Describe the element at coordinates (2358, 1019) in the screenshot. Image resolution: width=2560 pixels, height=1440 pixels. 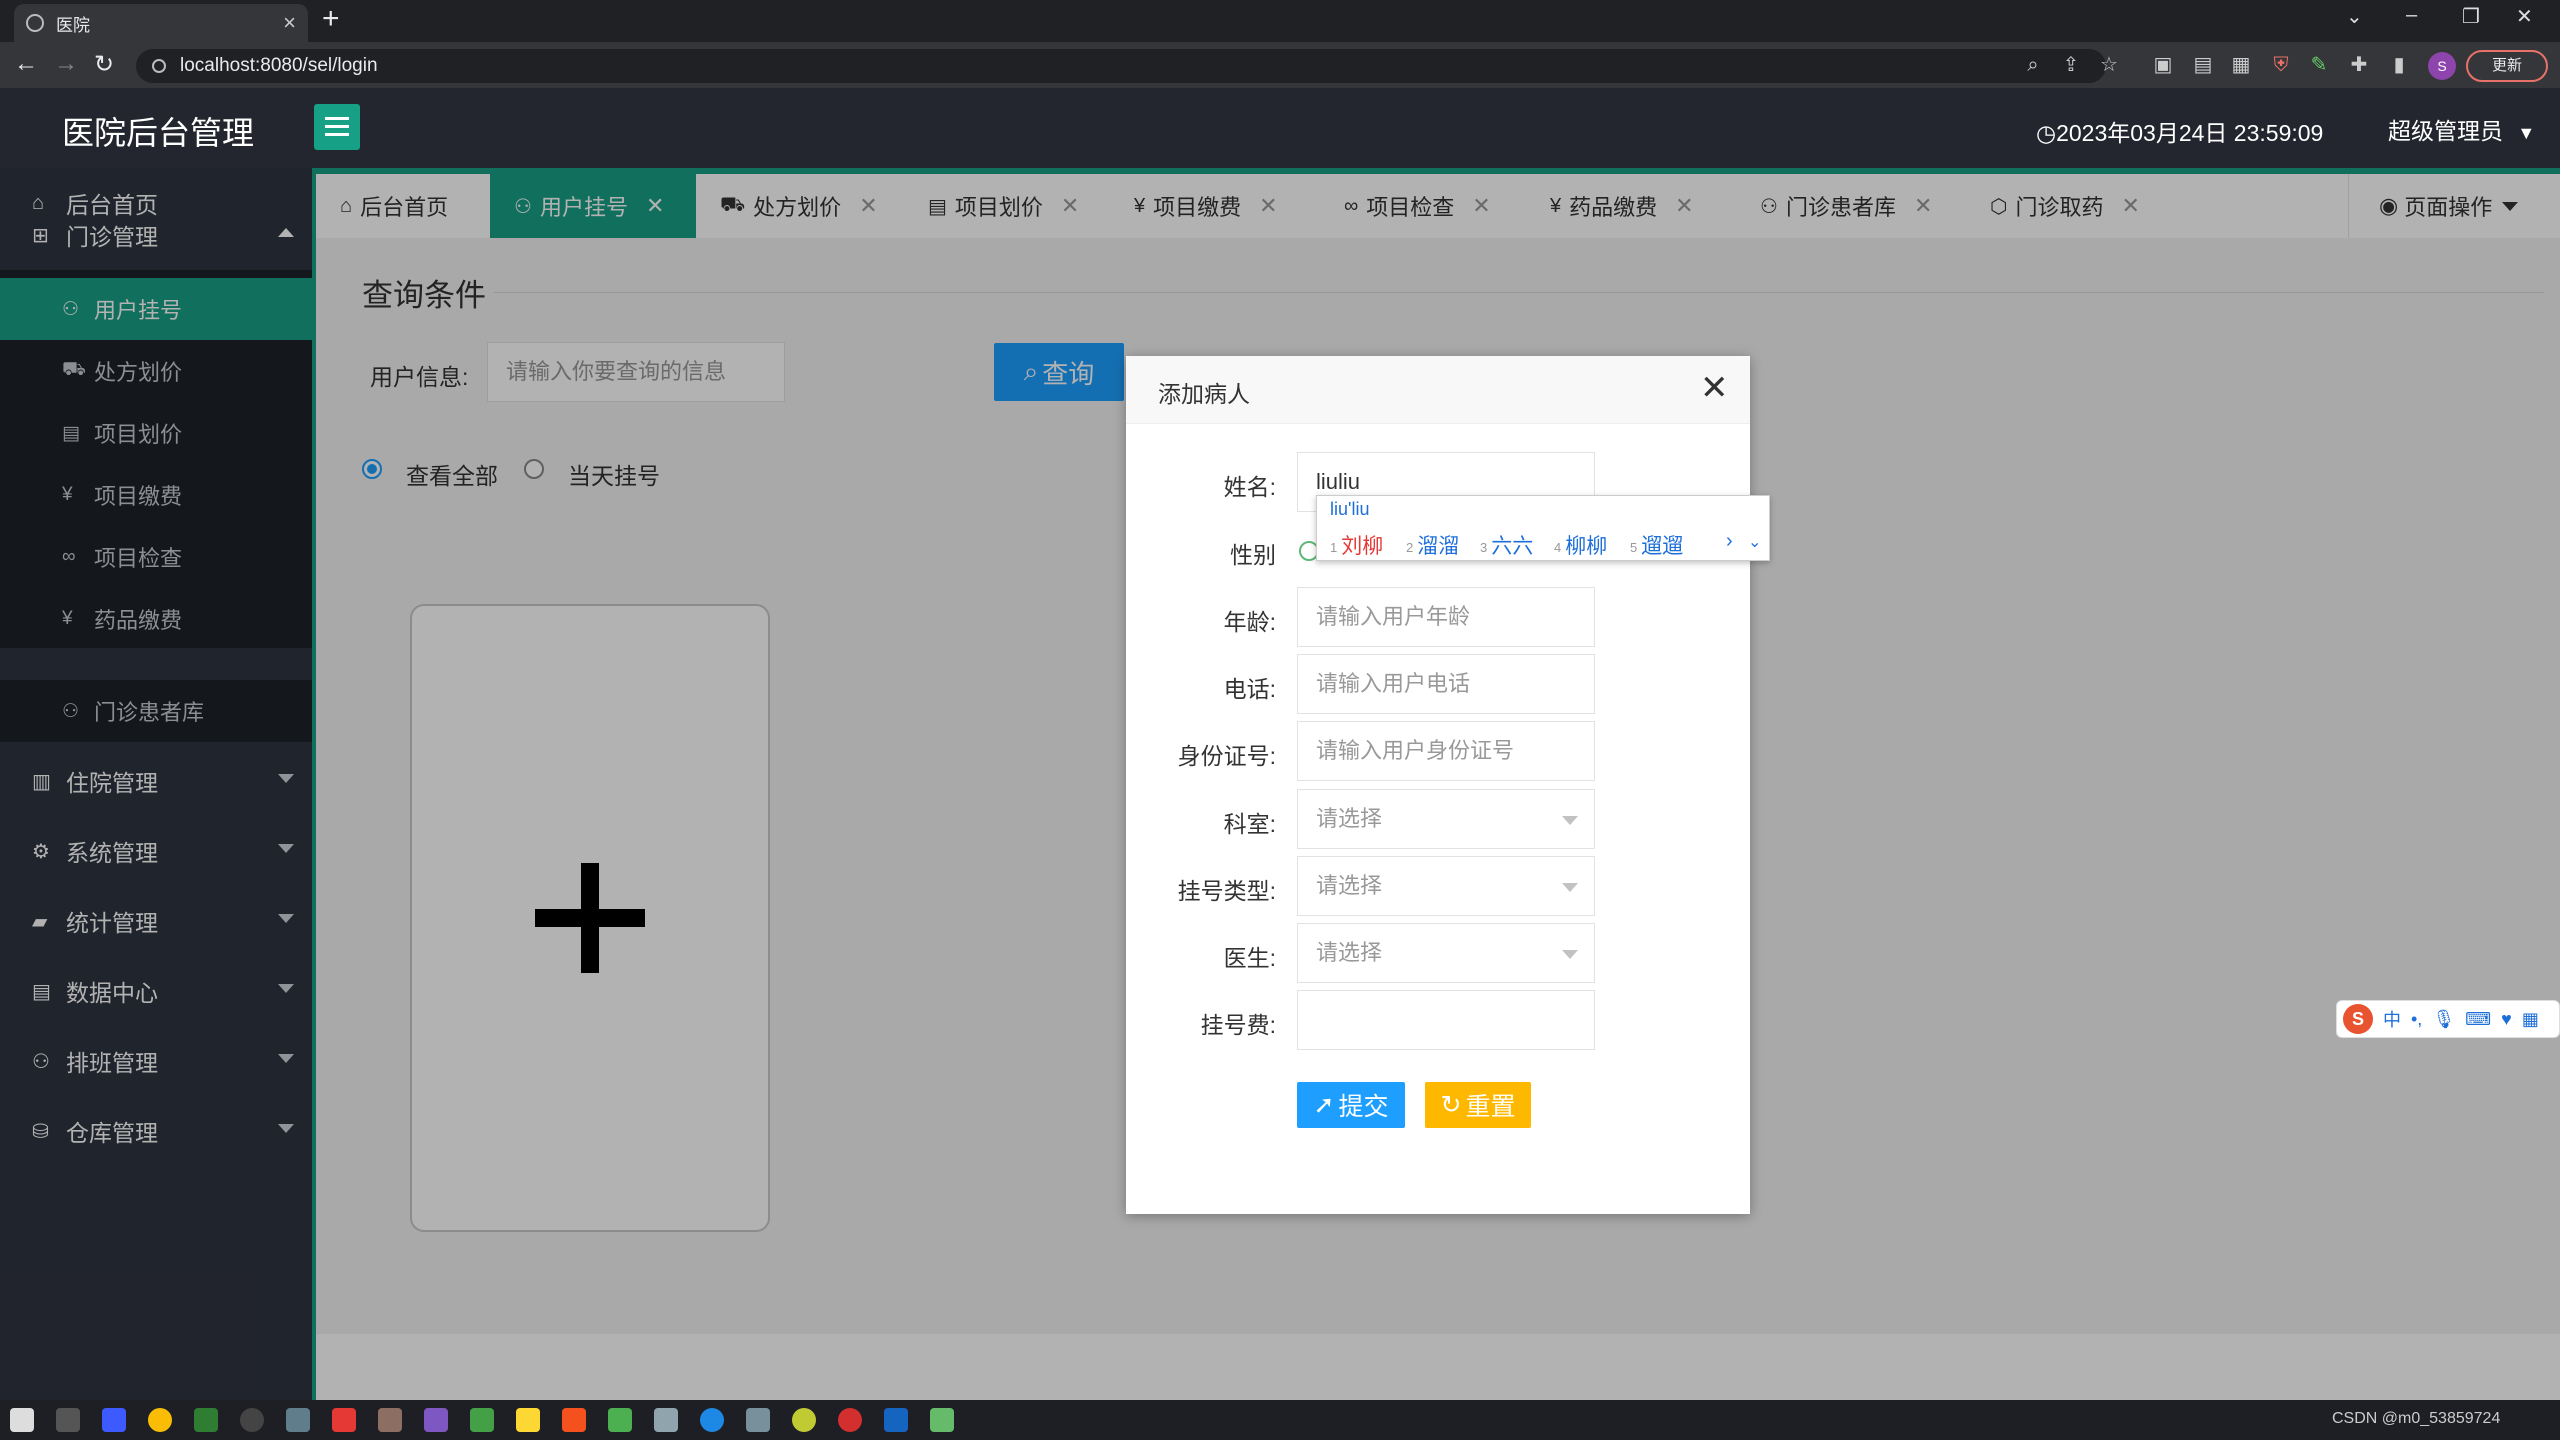
I see `sogou-logo-icon: S` at that location.